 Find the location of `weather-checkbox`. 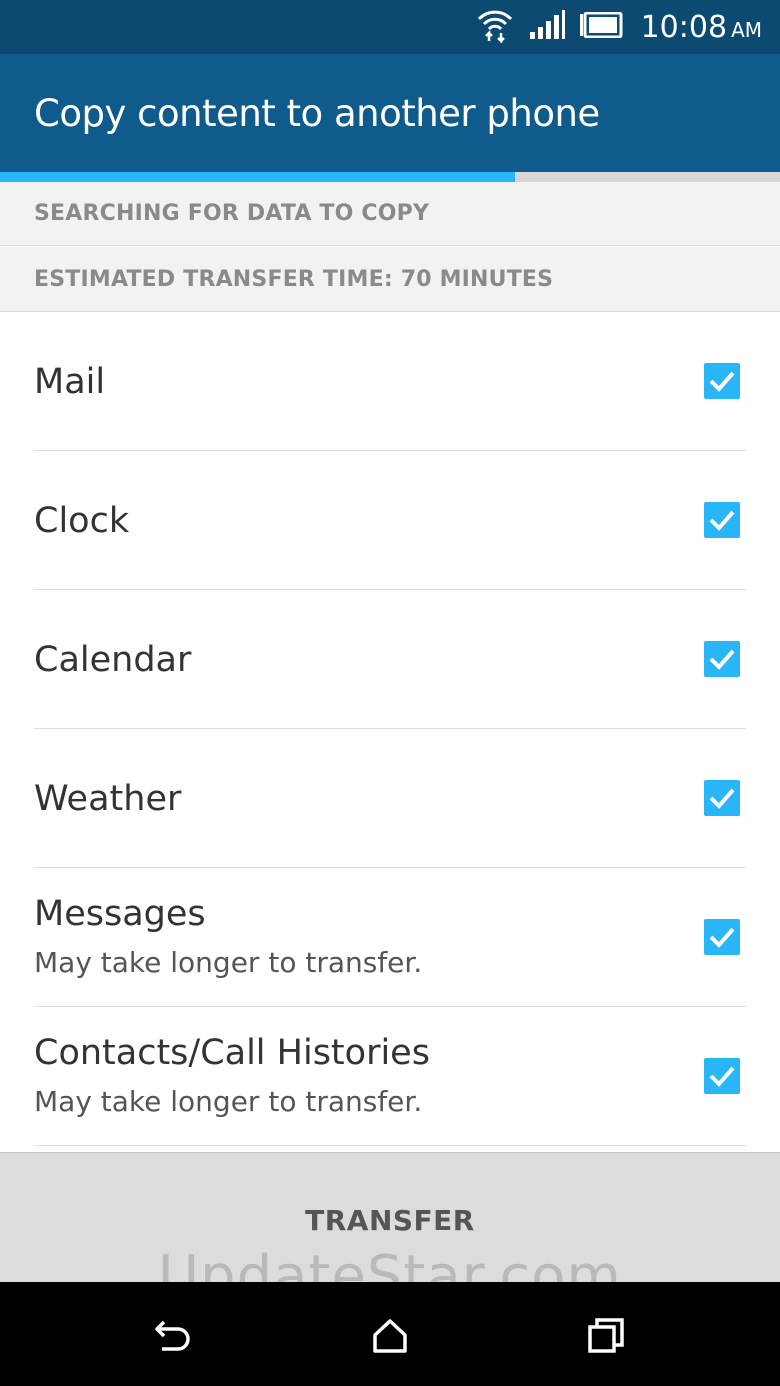

weather-checkbox is located at coordinates (722, 798).